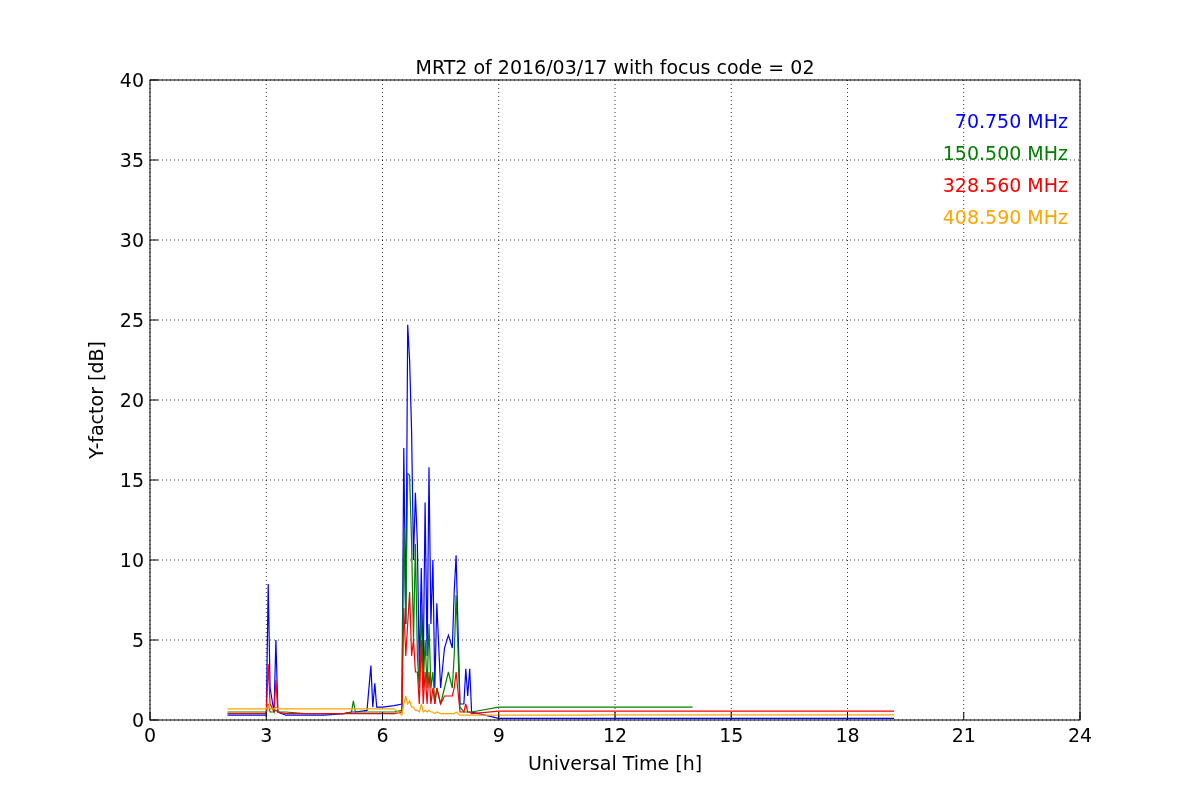 The height and width of the screenshot is (800, 1200). What do you see at coordinates (615, 763) in the screenshot?
I see `x-axis-label: Universal Time [h]` at bounding box center [615, 763].